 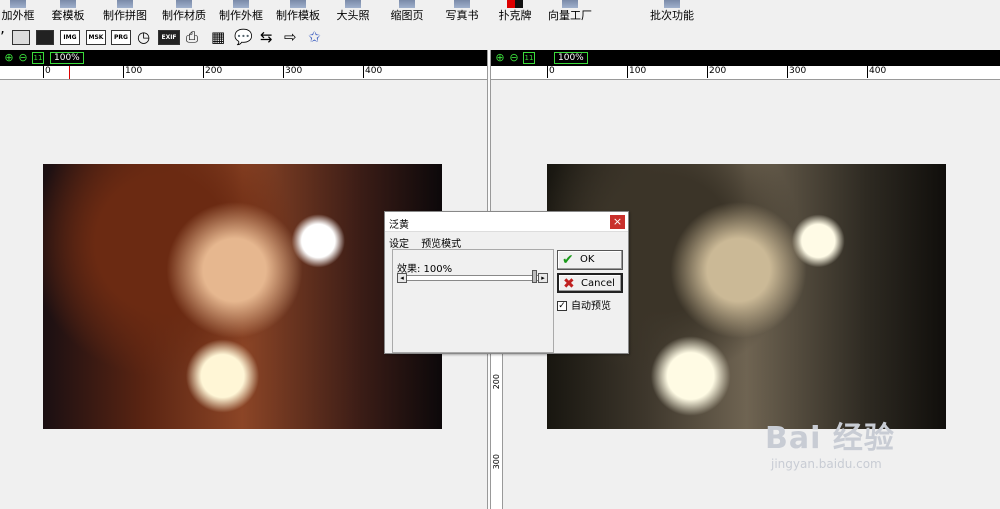 I want to click on vertical-ruler: 200 300, so click(x=497, y=431).